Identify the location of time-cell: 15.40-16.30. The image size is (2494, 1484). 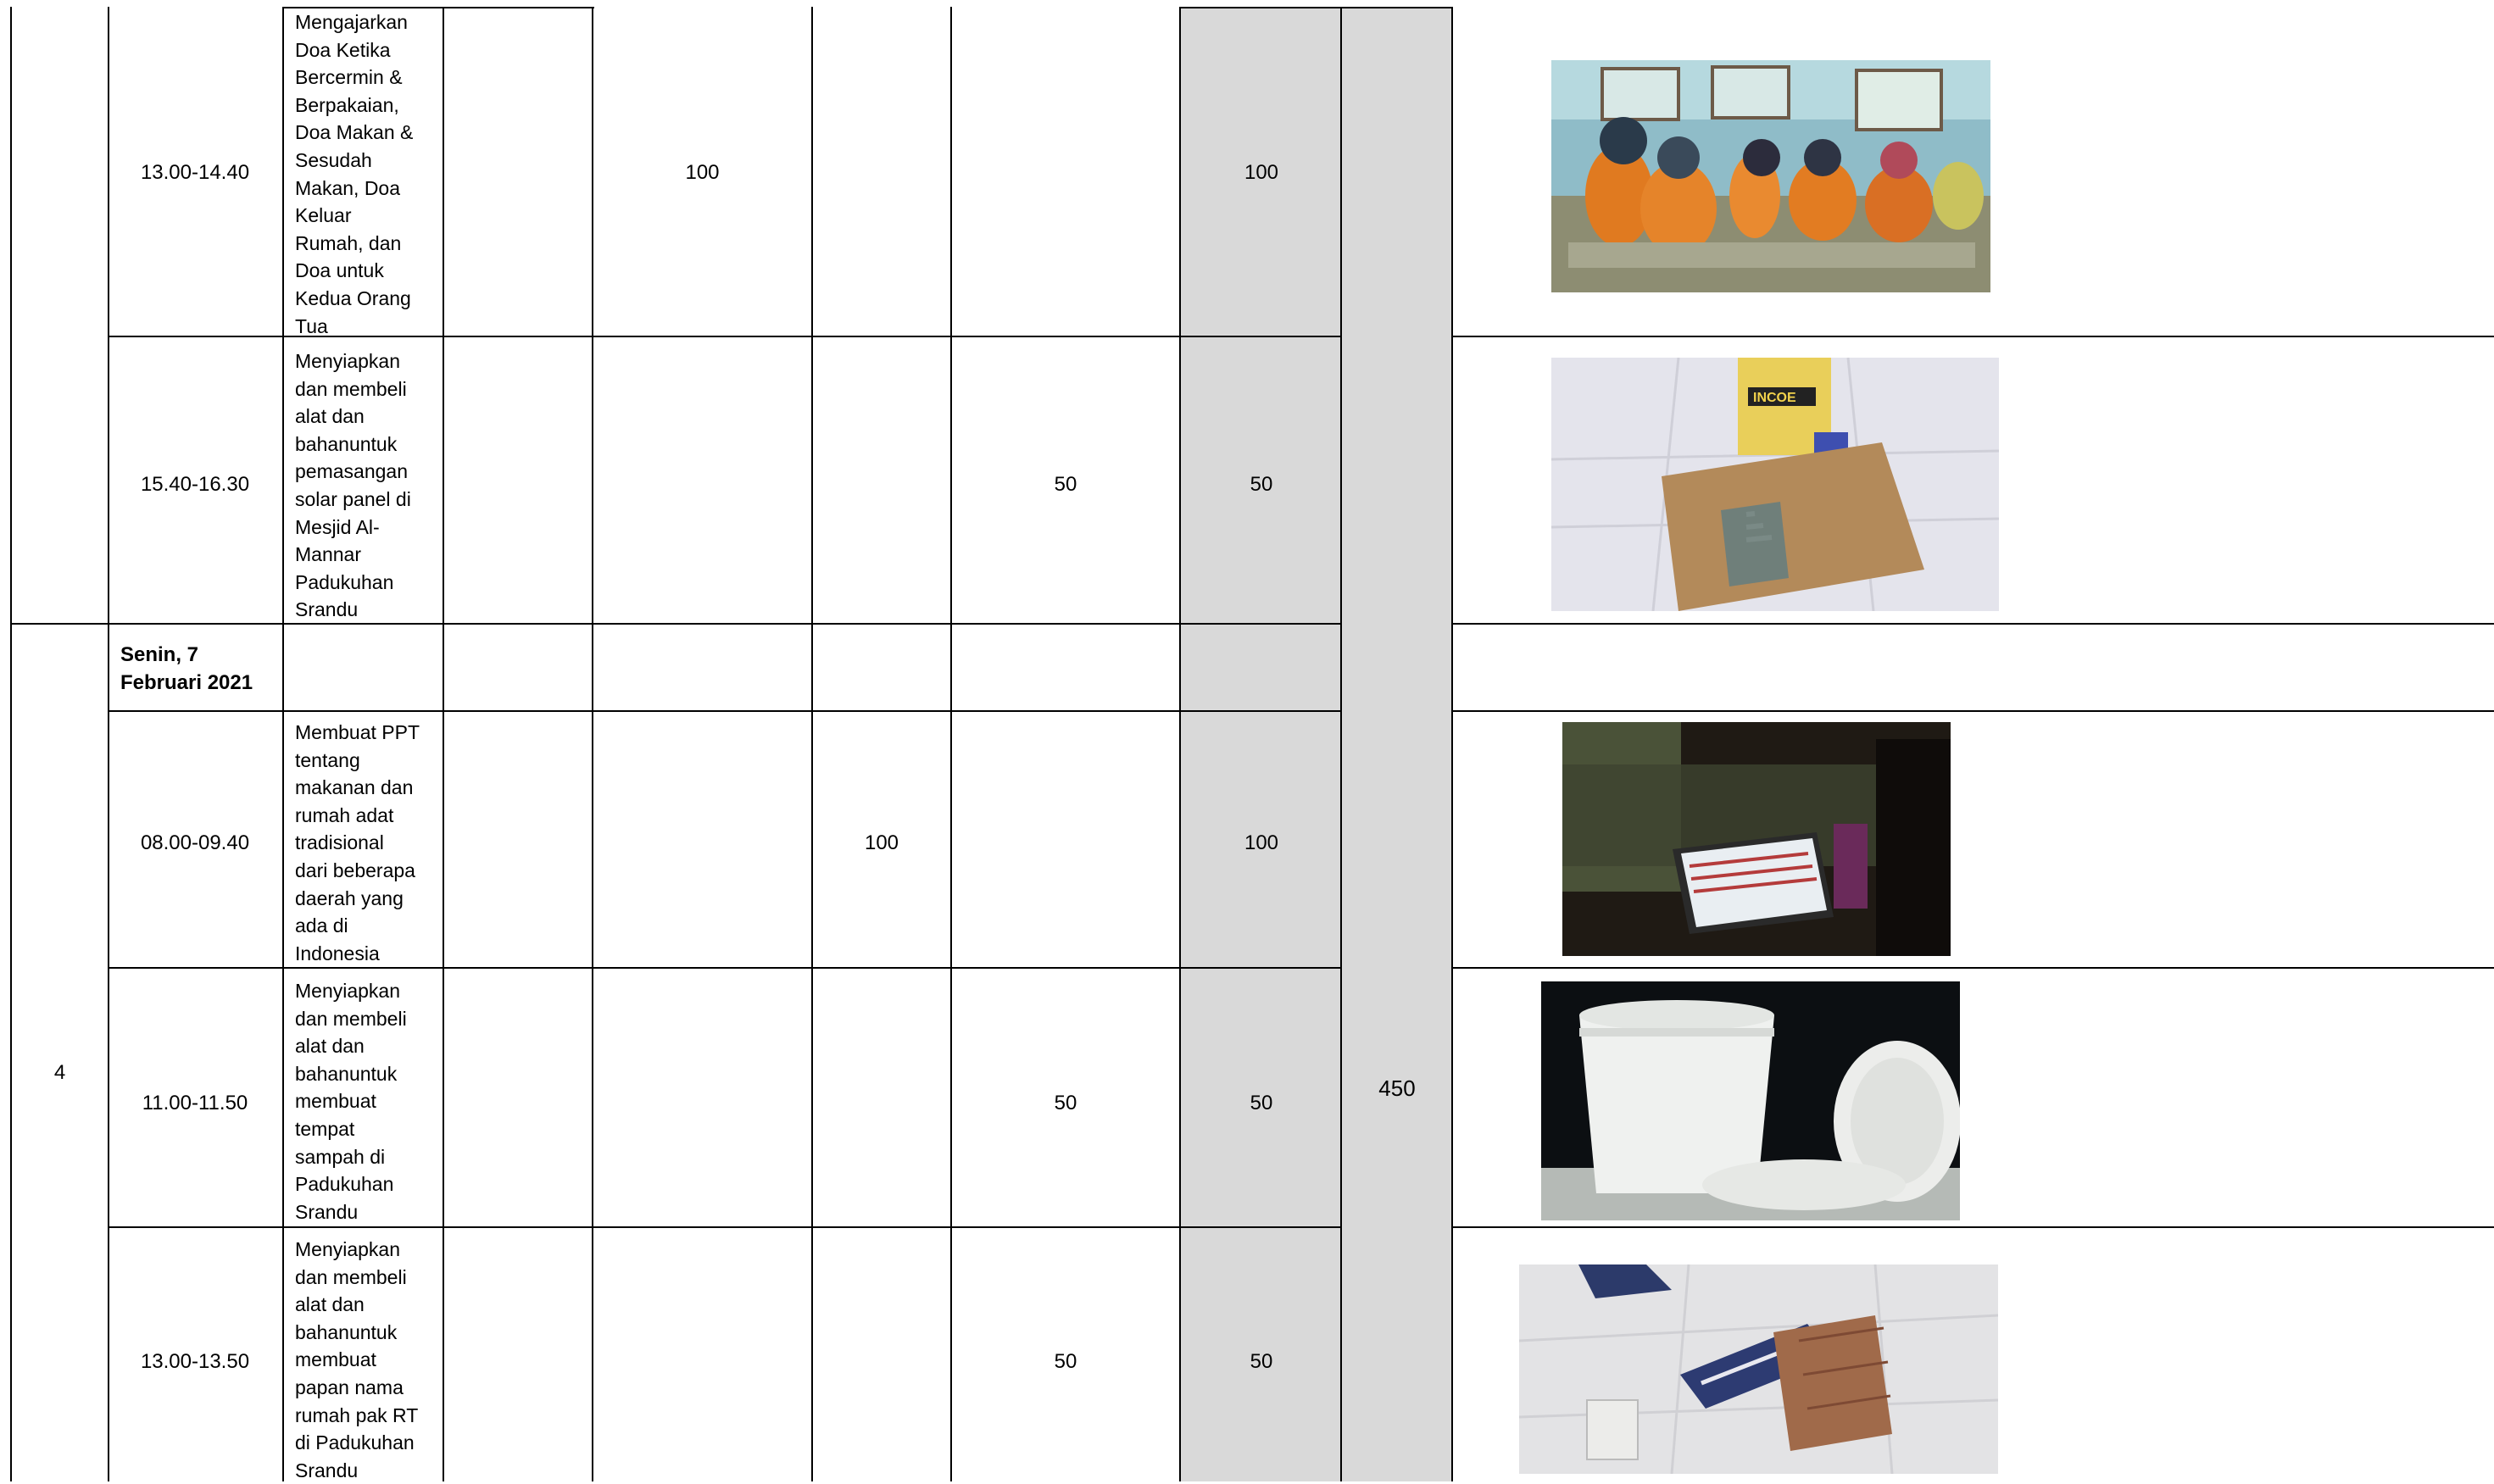
(195, 485).